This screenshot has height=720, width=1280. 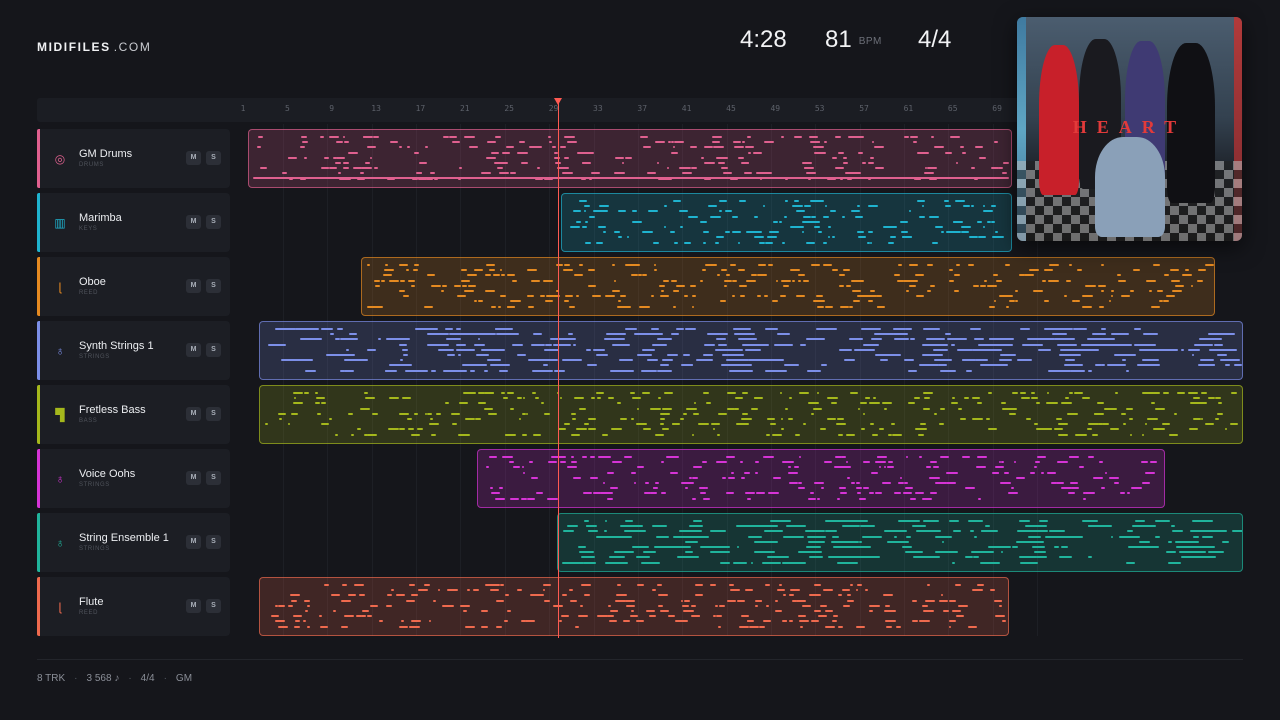 What do you see at coordinates (558, 101) in the screenshot?
I see `playhead-handle` at bounding box center [558, 101].